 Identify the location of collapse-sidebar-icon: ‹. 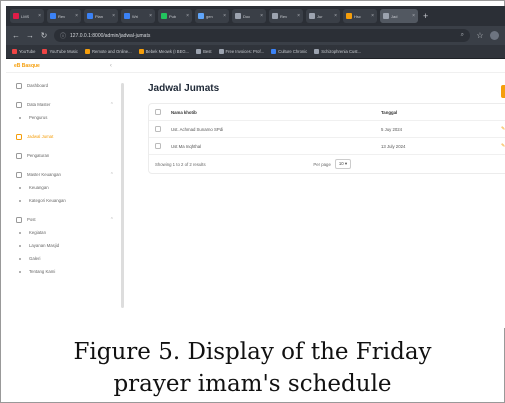
(111, 66).